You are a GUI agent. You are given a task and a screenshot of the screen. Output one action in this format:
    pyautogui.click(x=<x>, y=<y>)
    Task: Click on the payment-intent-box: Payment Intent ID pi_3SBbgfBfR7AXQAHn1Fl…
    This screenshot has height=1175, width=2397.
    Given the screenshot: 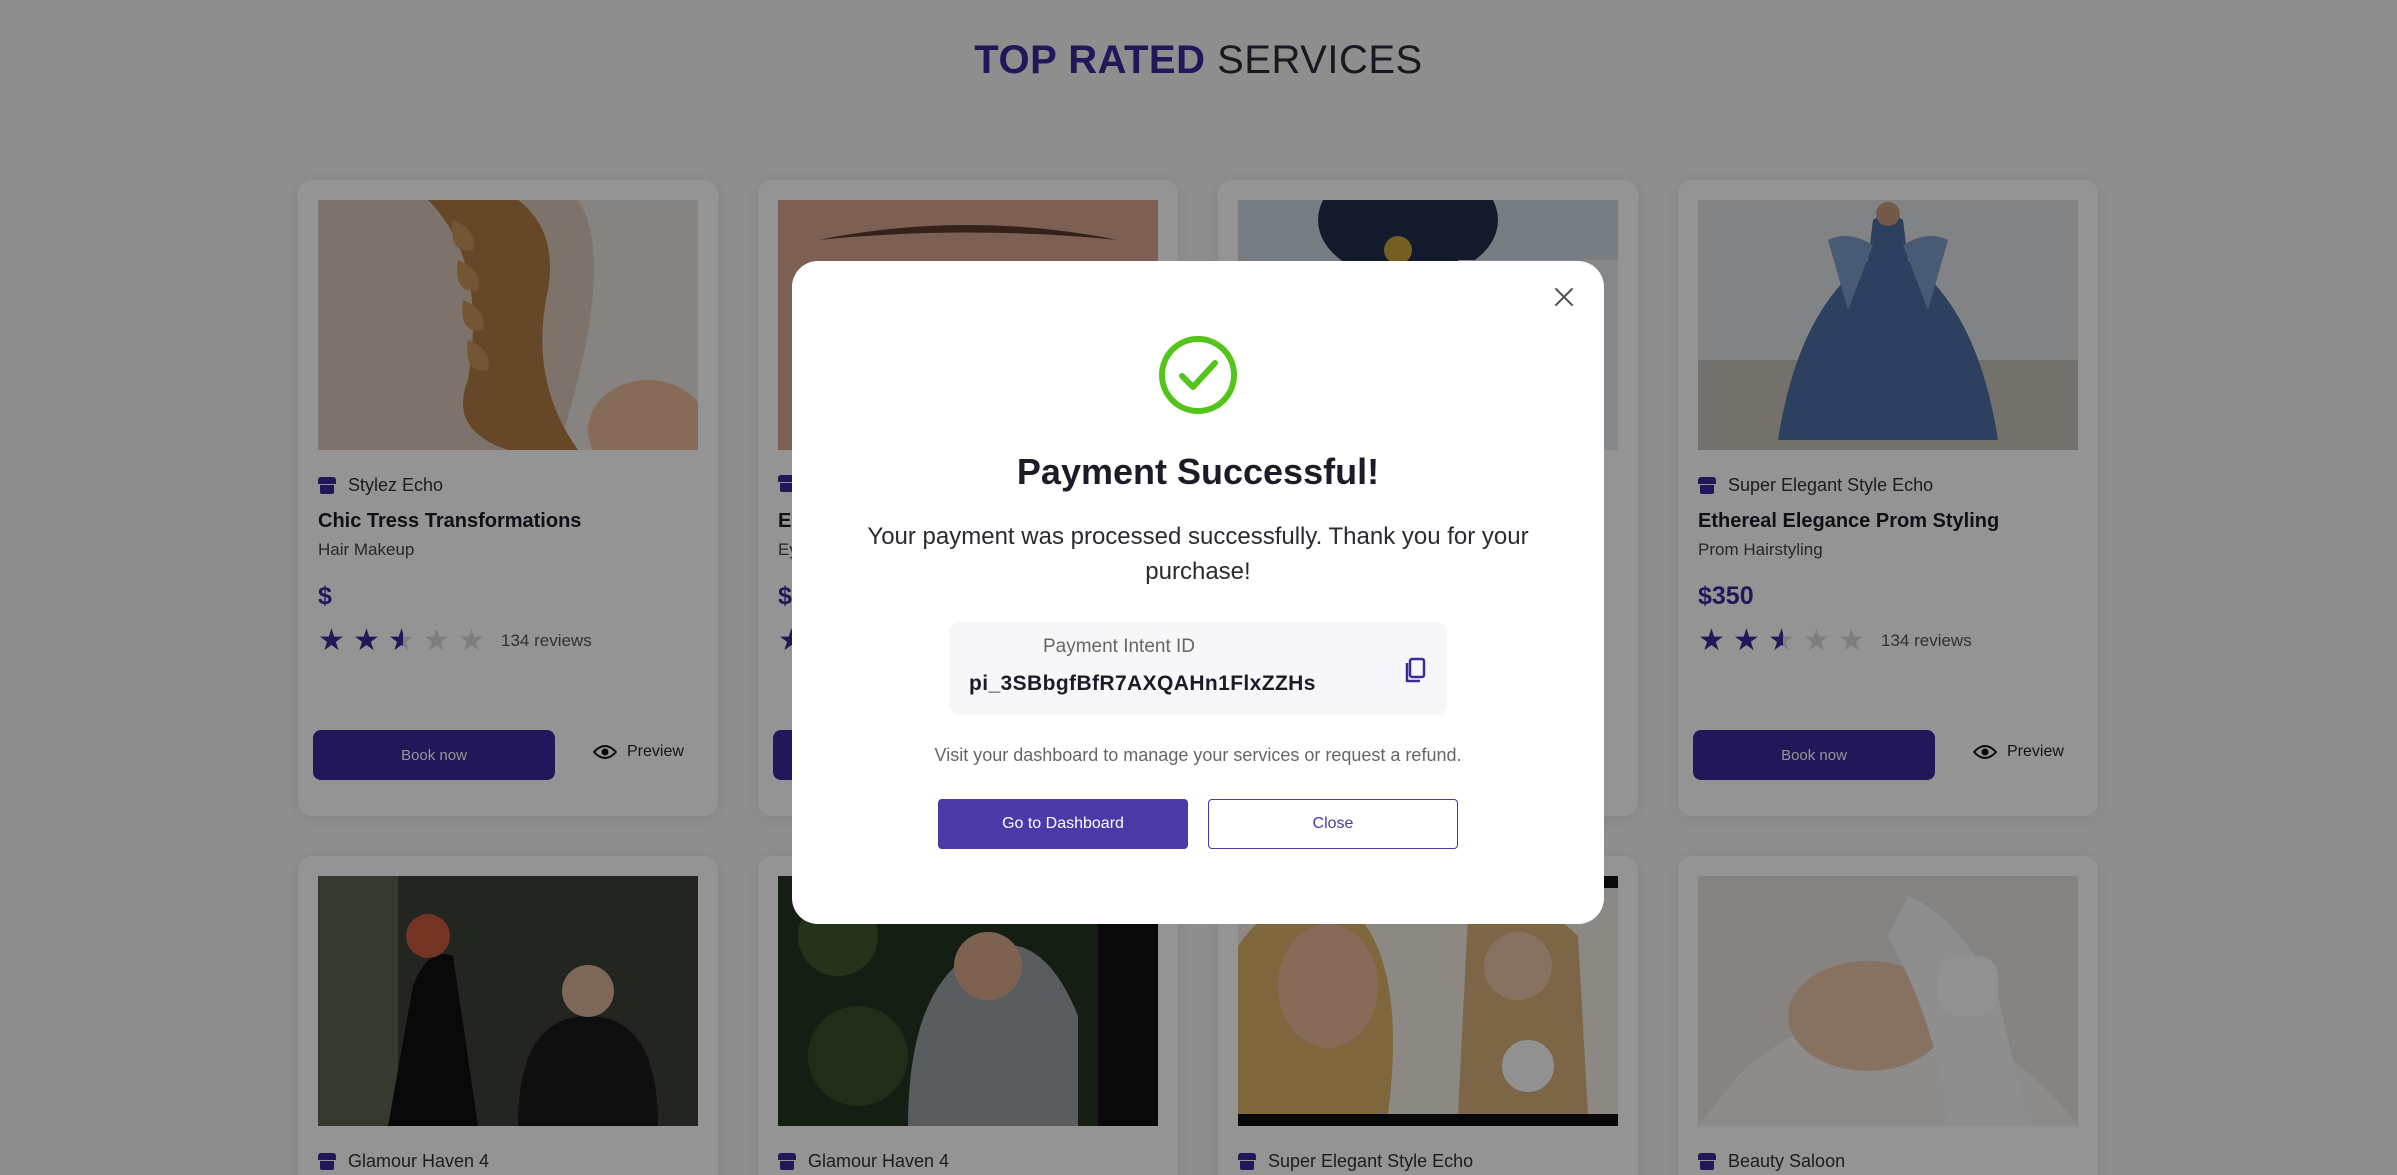 What is the action you would take?
    pyautogui.click(x=1198, y=668)
    